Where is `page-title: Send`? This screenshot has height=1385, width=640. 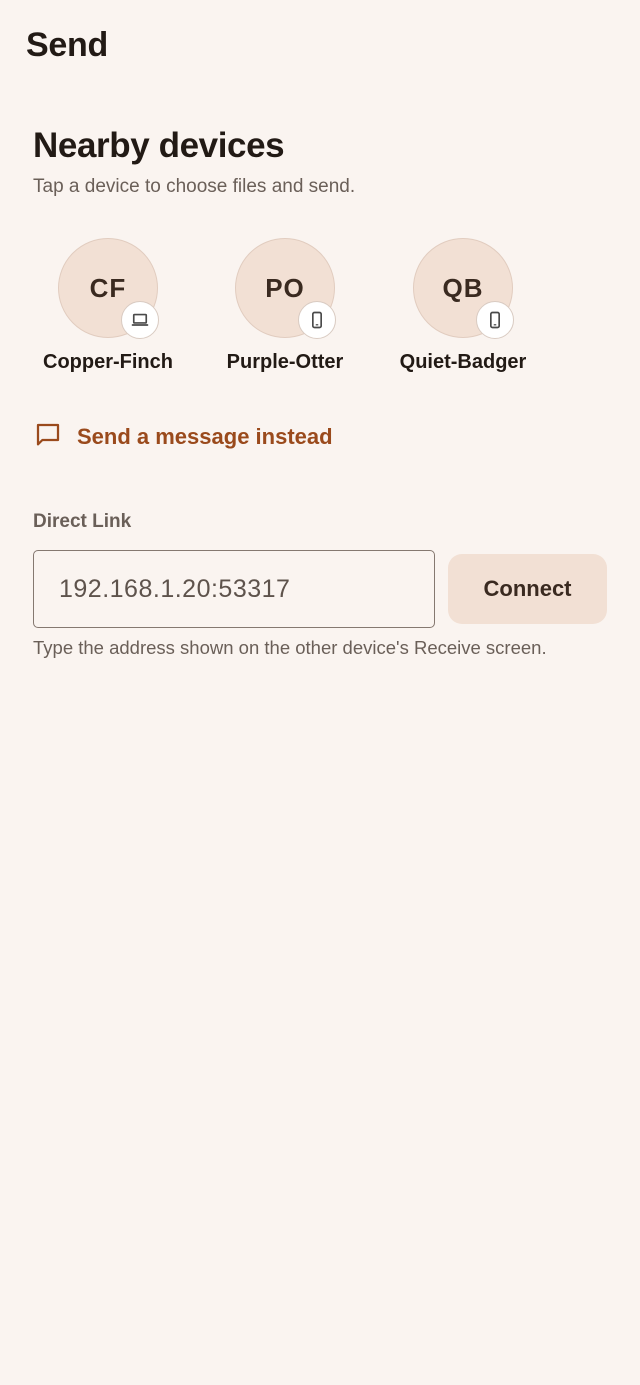 page-title: Send is located at coordinates (67, 45).